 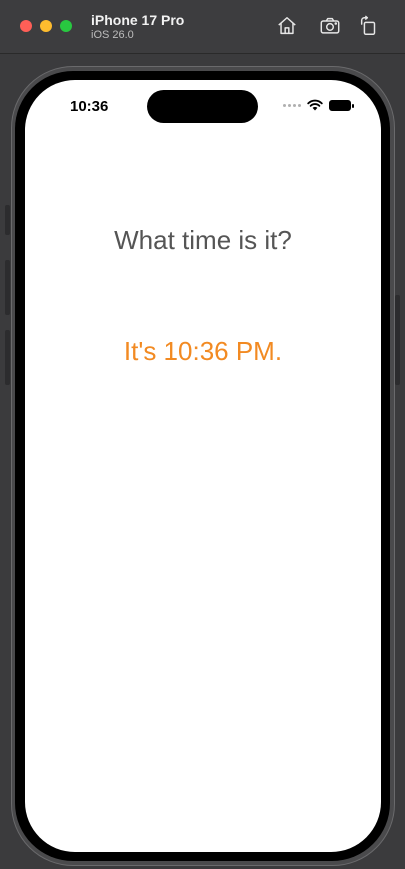 I want to click on wifi-icon, so click(x=315, y=105).